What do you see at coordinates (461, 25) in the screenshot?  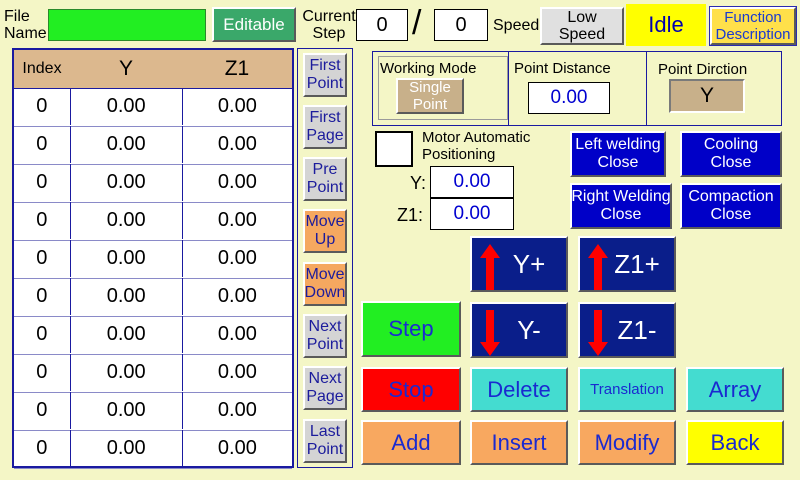 I see `total-step-field: 0` at bounding box center [461, 25].